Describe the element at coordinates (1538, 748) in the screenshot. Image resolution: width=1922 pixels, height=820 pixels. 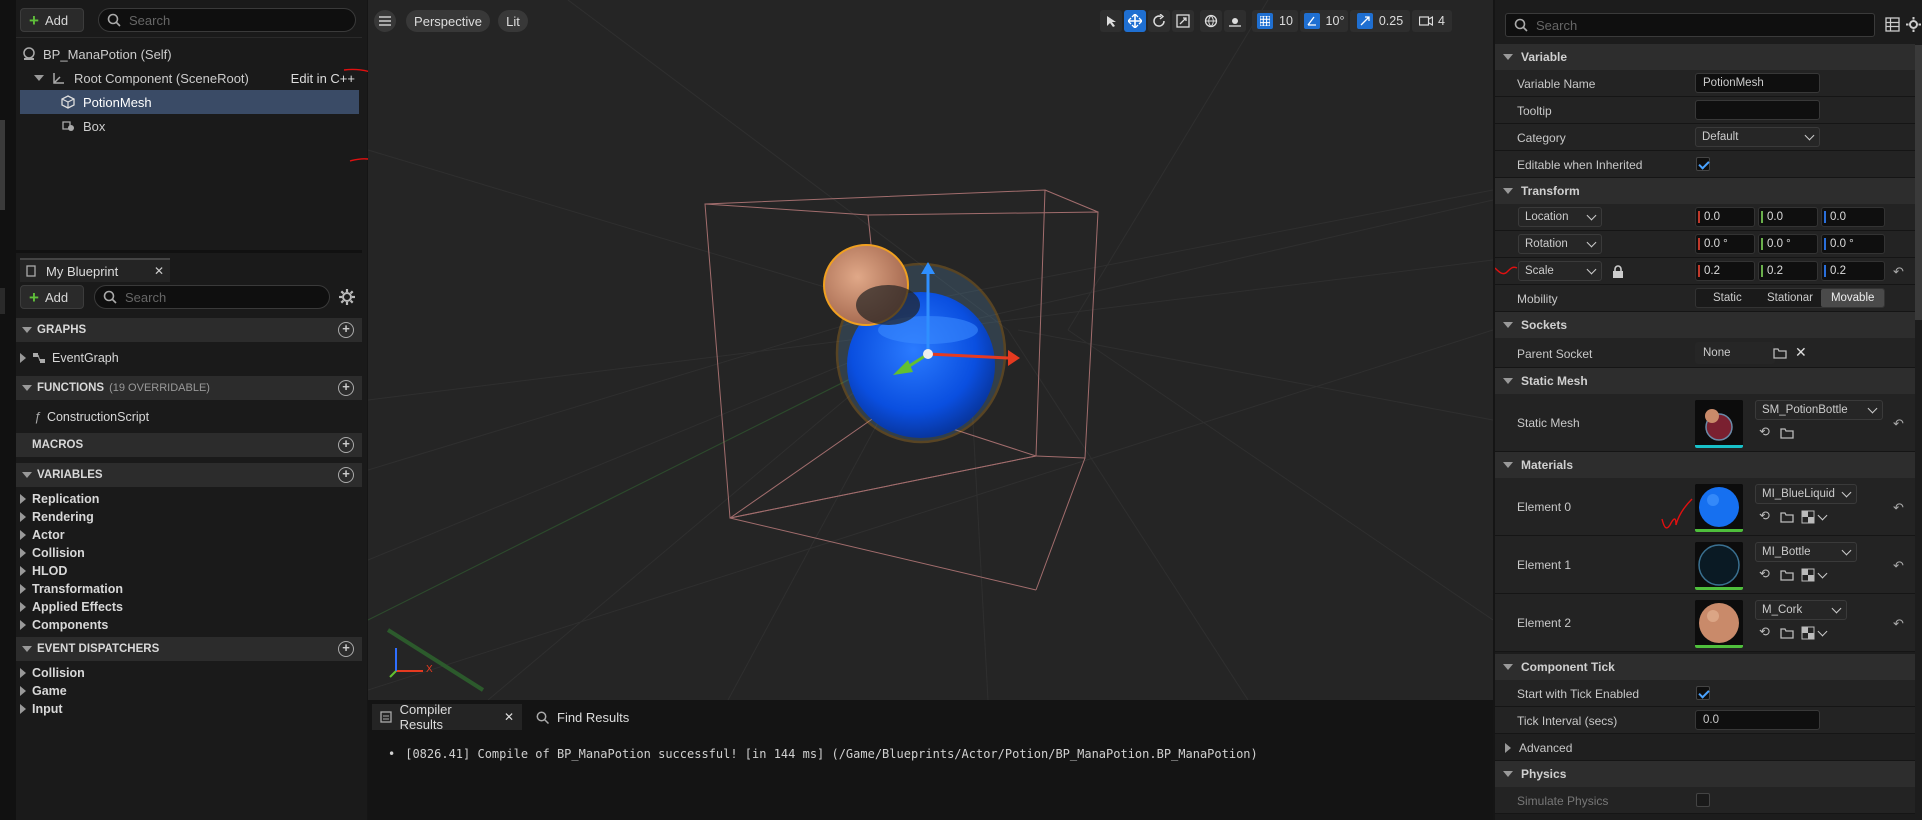
I see `advanced-toggle: Advanced` at that location.